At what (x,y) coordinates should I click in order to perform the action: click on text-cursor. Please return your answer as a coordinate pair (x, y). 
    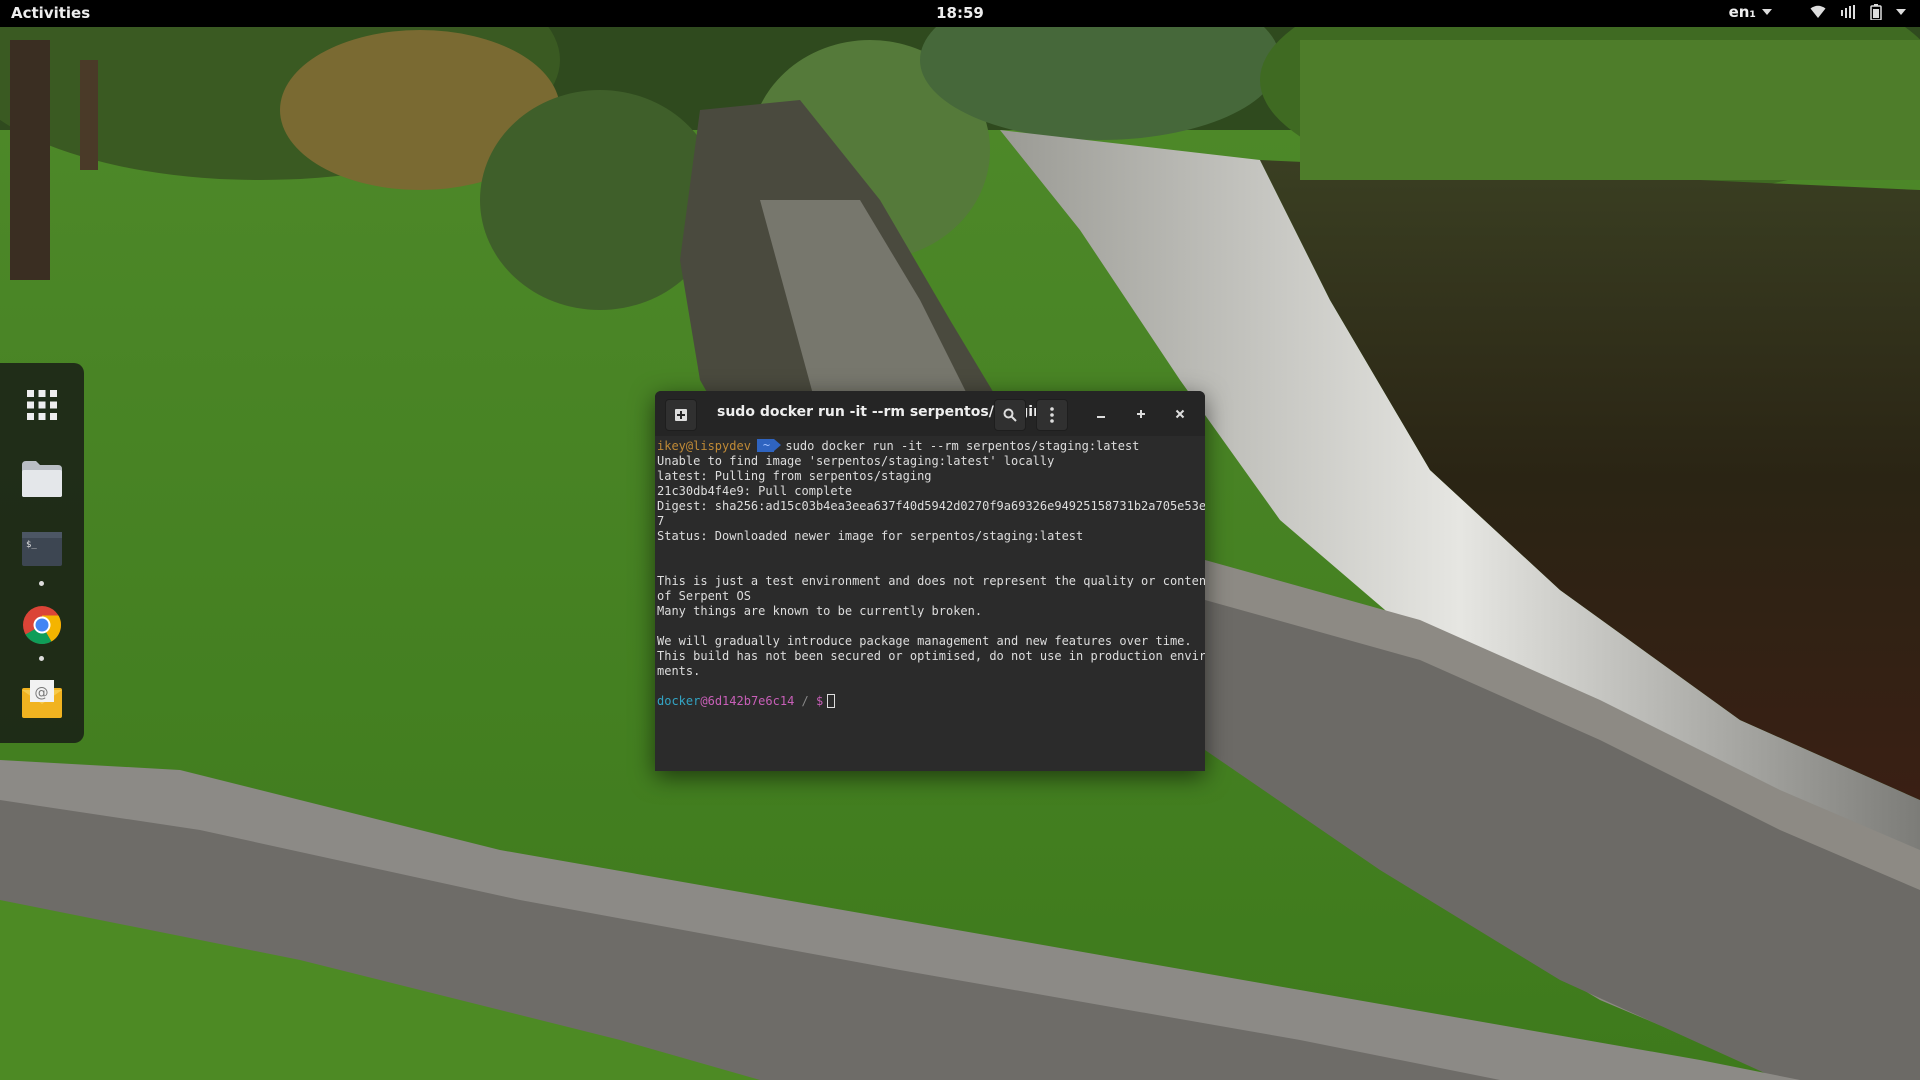
    Looking at the image, I should click on (831, 701).